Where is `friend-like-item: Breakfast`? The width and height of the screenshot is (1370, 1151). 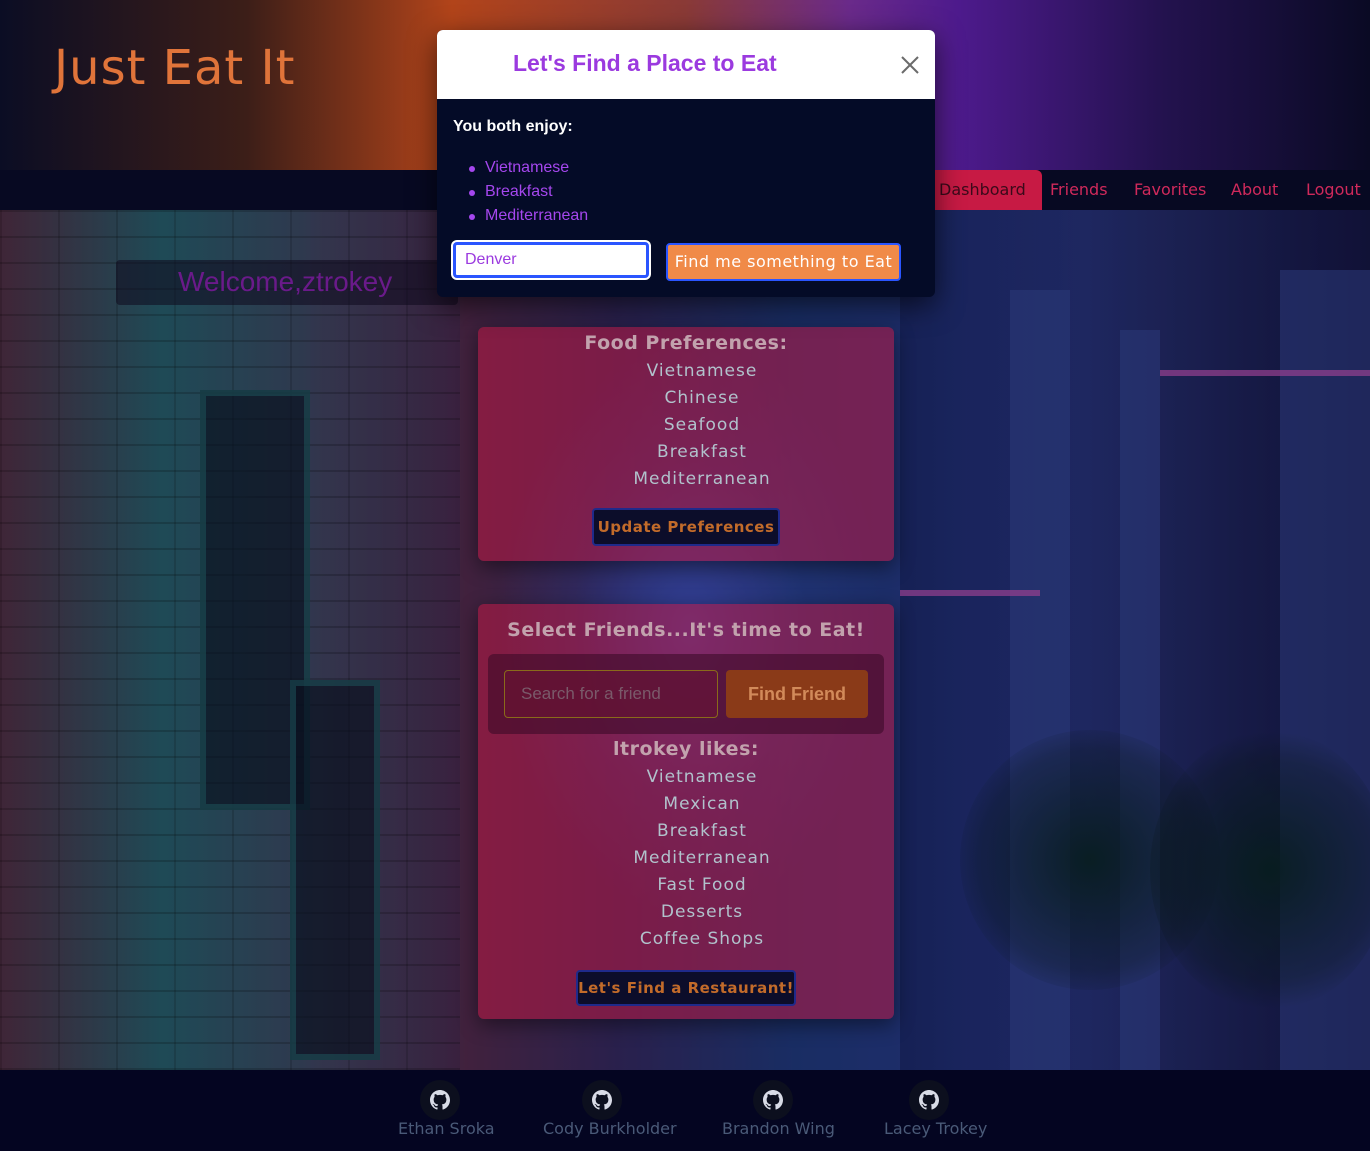
friend-like-item: Breakfast is located at coordinates (702, 831).